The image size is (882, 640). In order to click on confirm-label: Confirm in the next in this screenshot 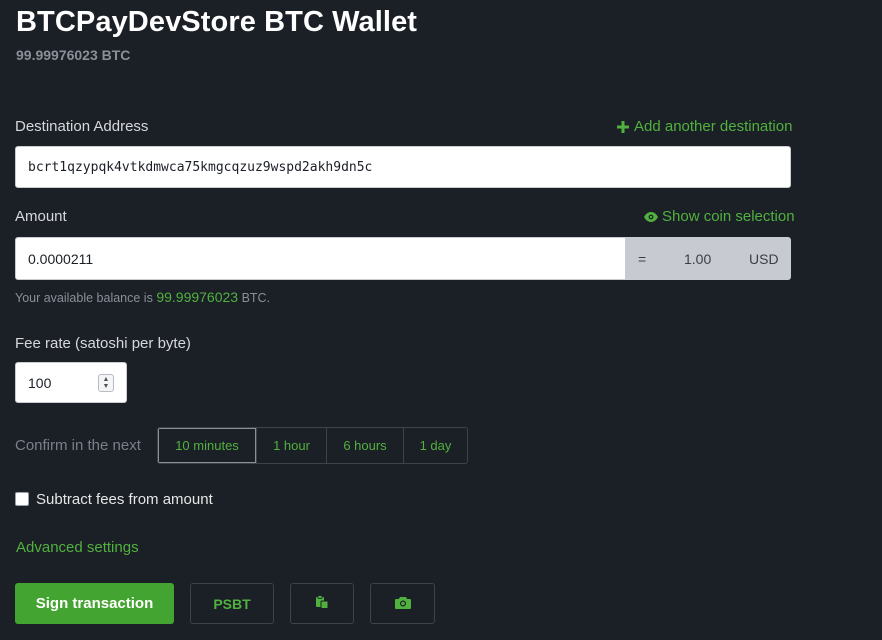, I will do `click(78, 445)`.